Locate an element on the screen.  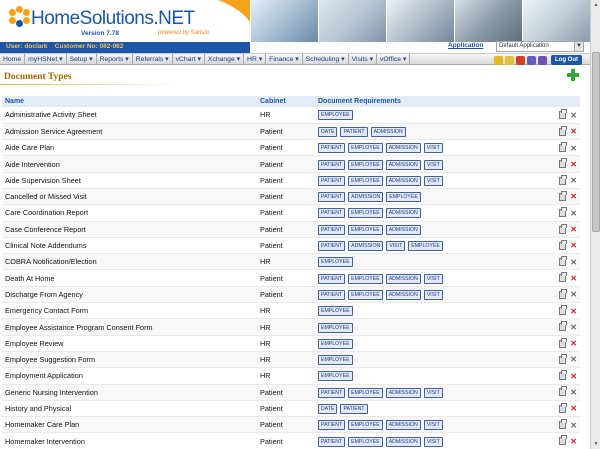
nav-item: Reports ▾ is located at coordinates (115, 59).